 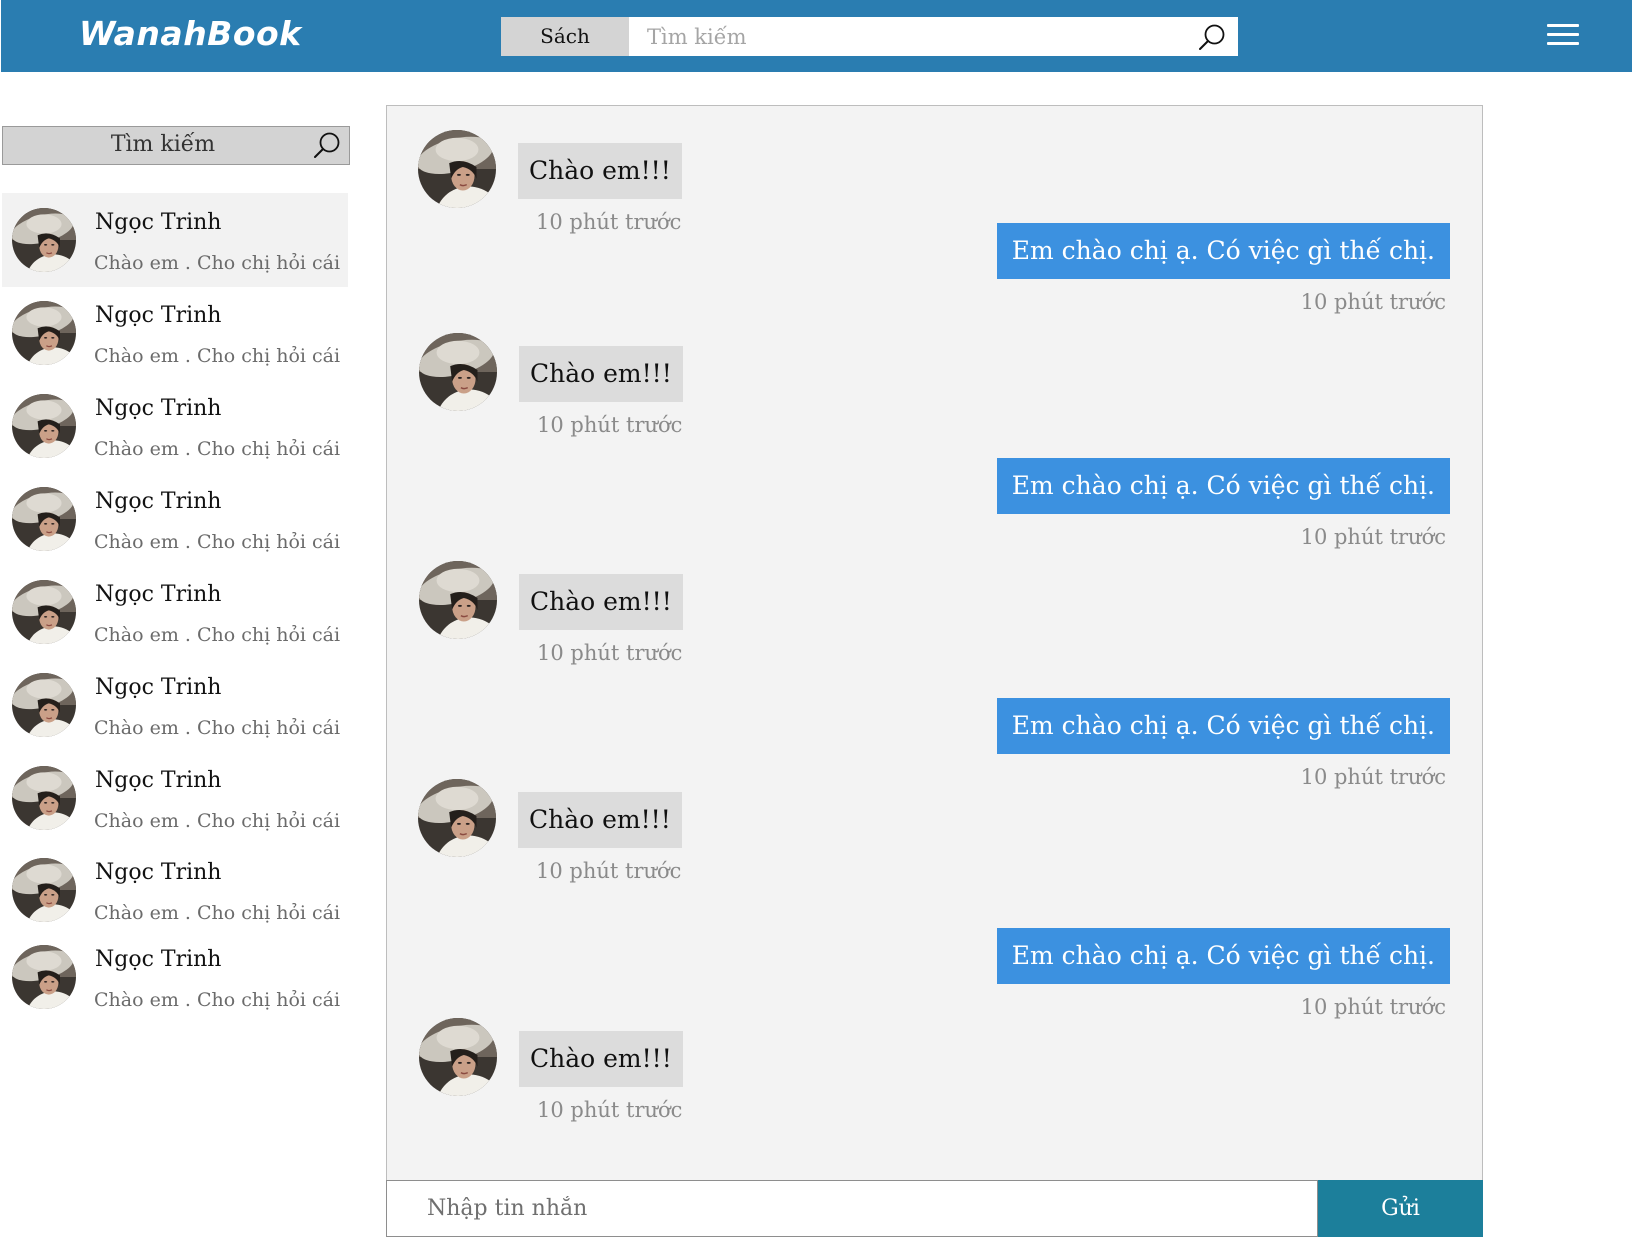 What do you see at coordinates (163, 144) in the screenshot?
I see `contact-search-label: Tìm kiếm` at bounding box center [163, 144].